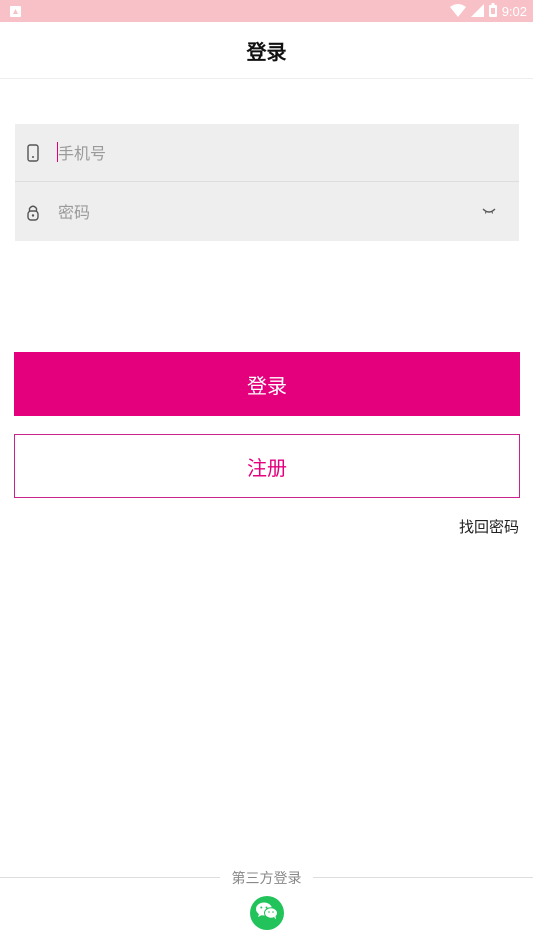 The image size is (533, 947). I want to click on wechat-login-button, so click(267, 913).